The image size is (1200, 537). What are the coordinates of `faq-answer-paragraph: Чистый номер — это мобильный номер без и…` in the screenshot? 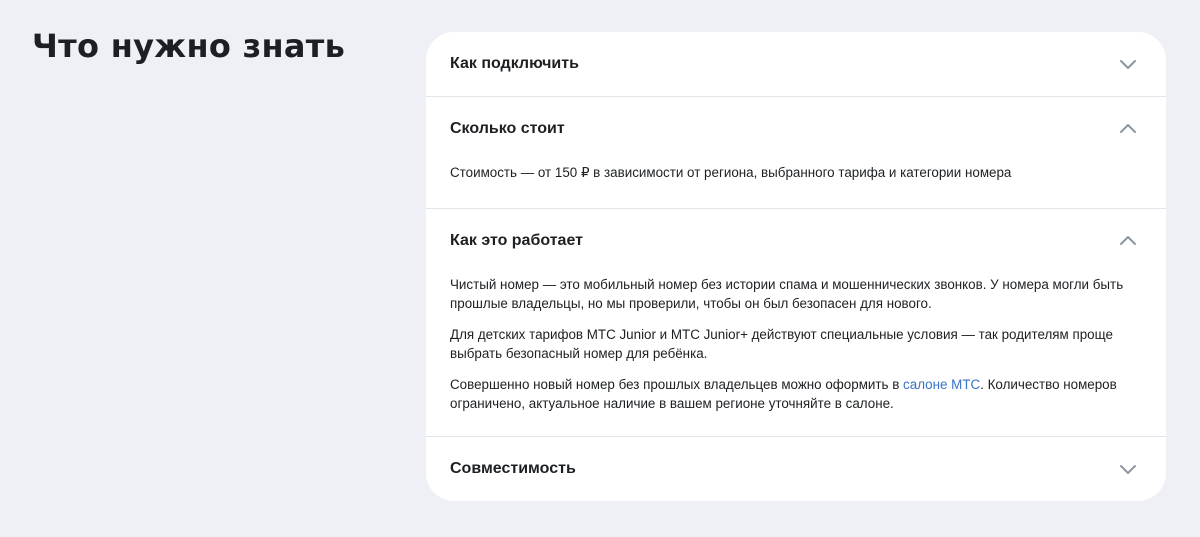 It's located at (787, 294).